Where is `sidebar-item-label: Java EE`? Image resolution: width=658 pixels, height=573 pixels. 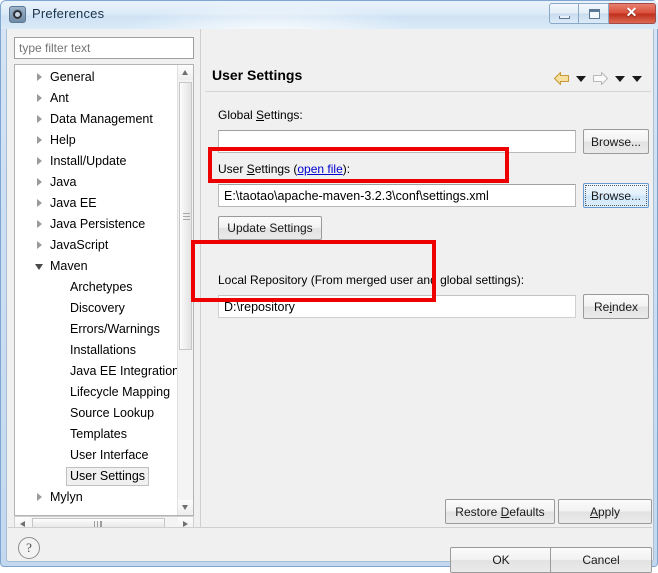
sidebar-item-label: Java EE is located at coordinates (73, 203).